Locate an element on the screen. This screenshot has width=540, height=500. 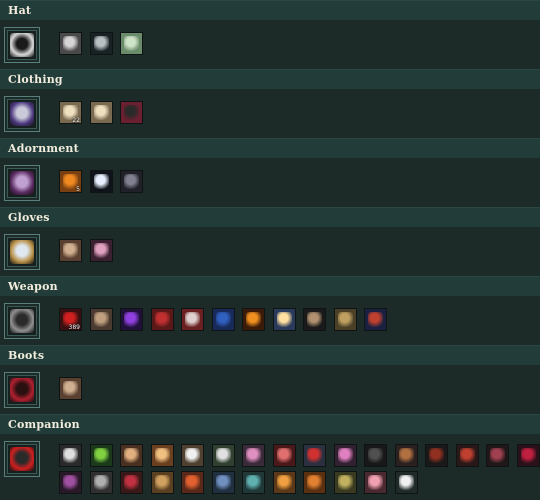
section-hat: Hat is located at coordinates (270, 35).